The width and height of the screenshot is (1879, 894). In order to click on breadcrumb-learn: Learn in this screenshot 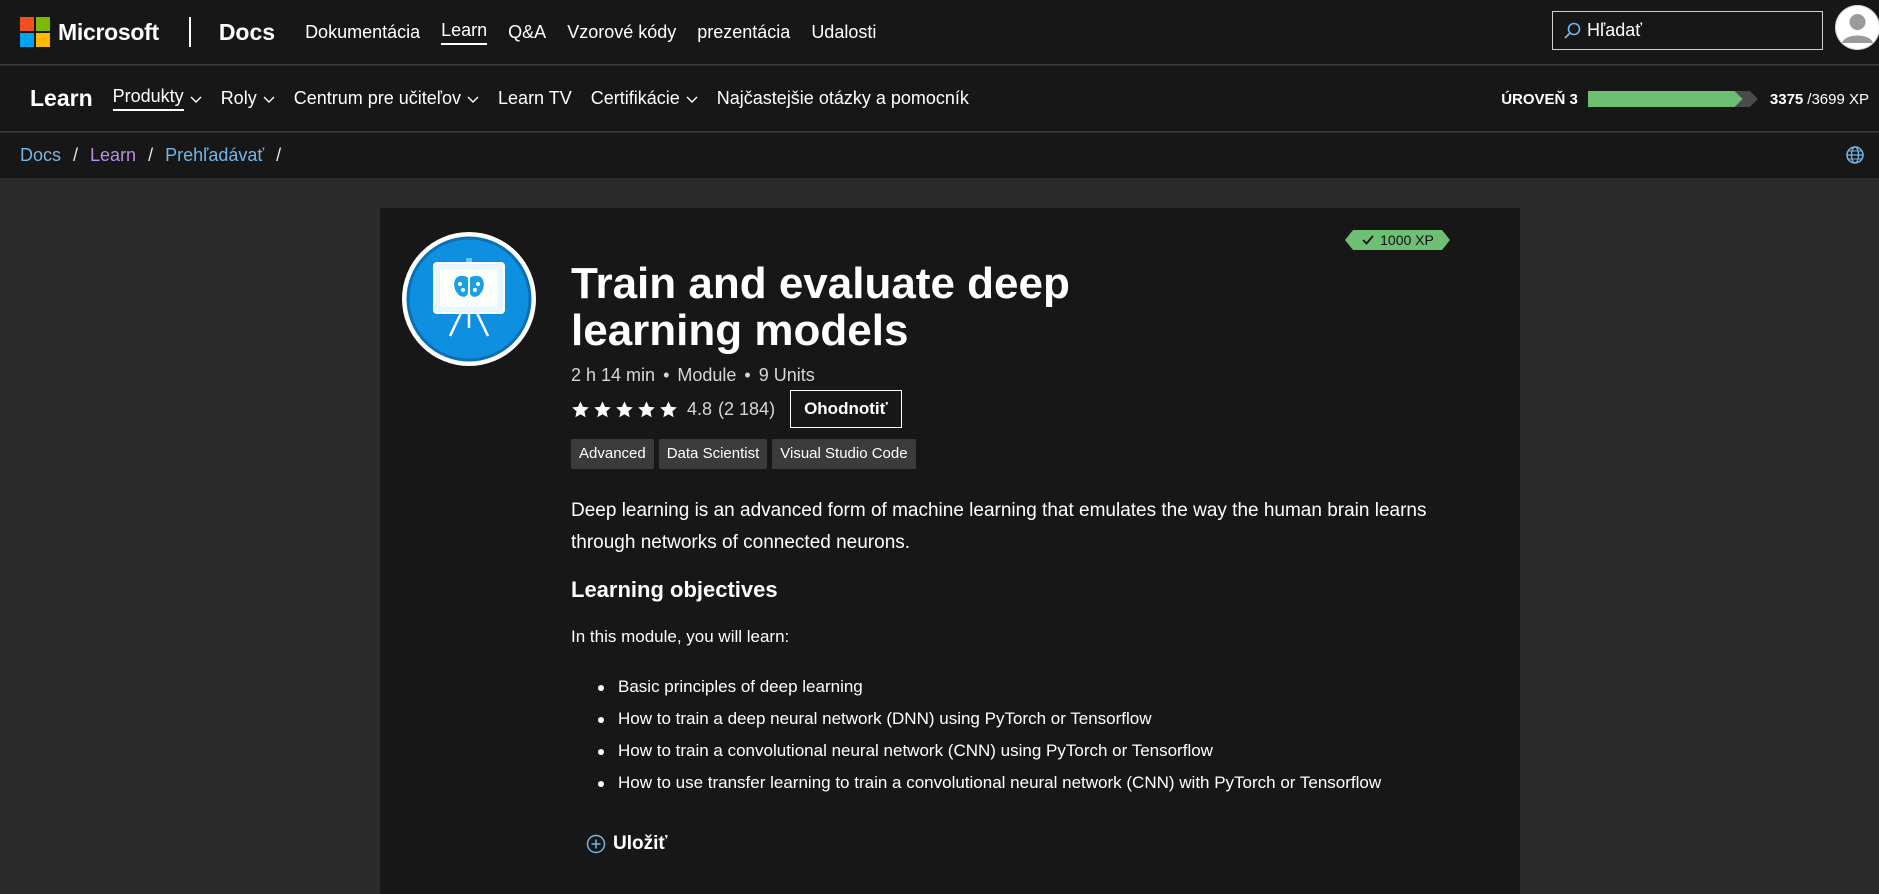, I will do `click(113, 155)`.